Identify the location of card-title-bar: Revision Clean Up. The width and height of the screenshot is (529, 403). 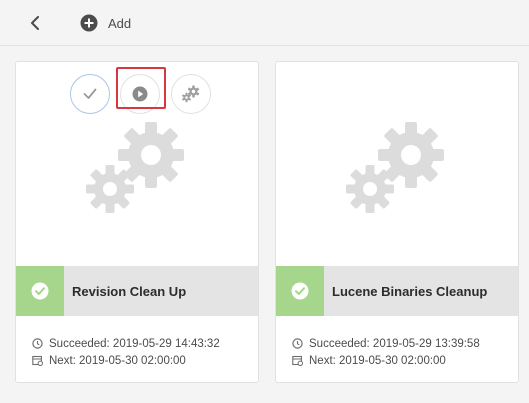
(137, 291).